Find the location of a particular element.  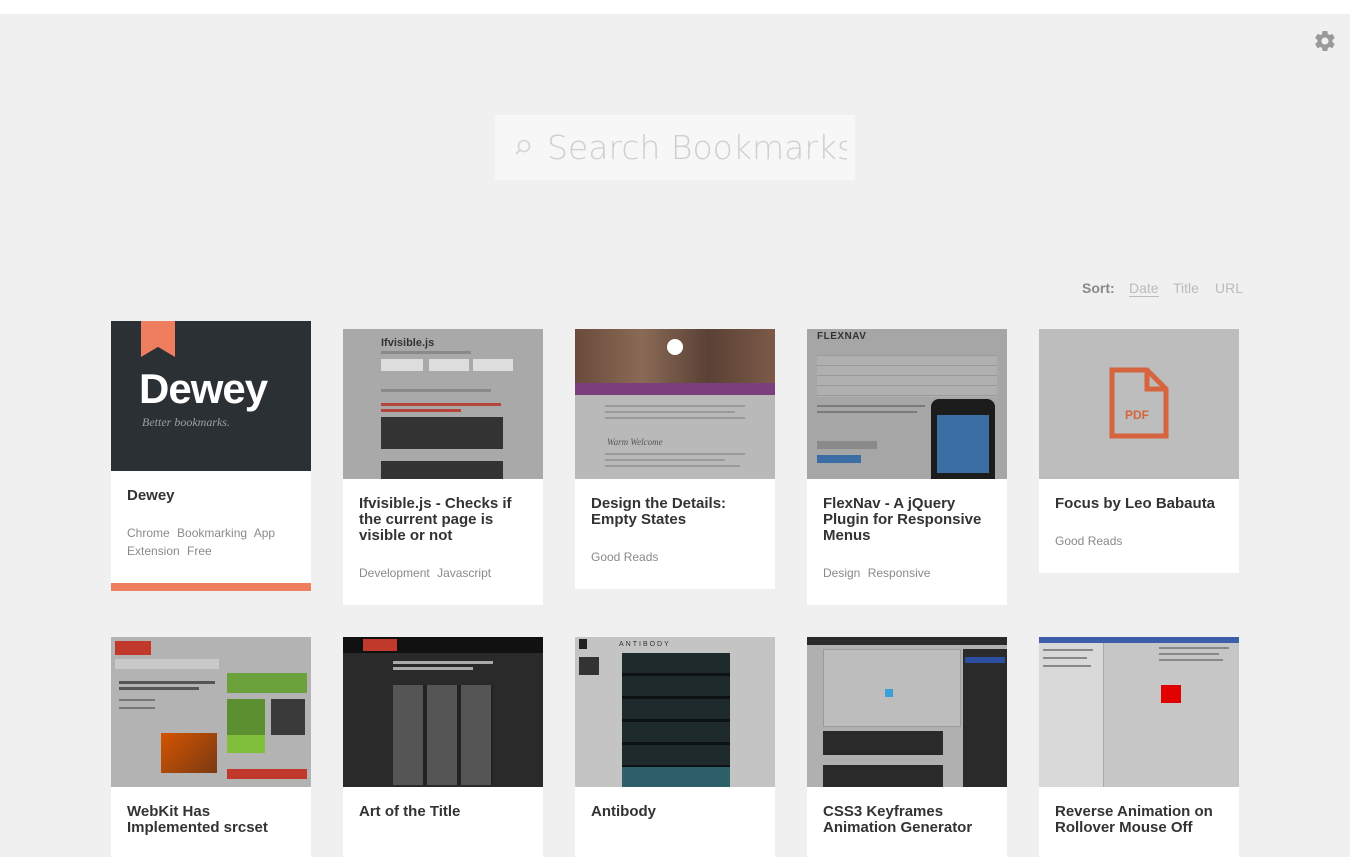

tag: Free is located at coordinates (199, 551).